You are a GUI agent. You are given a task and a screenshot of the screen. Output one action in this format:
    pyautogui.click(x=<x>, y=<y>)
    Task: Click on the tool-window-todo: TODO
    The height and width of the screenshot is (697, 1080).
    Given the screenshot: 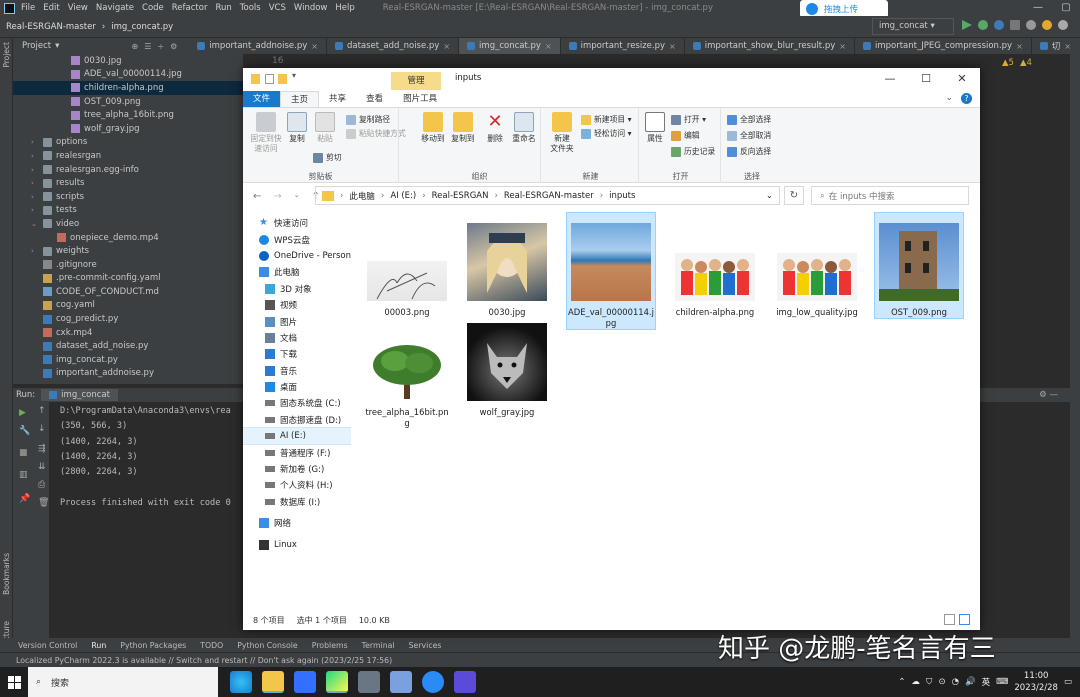 What is the action you would take?
    pyautogui.click(x=211, y=645)
    